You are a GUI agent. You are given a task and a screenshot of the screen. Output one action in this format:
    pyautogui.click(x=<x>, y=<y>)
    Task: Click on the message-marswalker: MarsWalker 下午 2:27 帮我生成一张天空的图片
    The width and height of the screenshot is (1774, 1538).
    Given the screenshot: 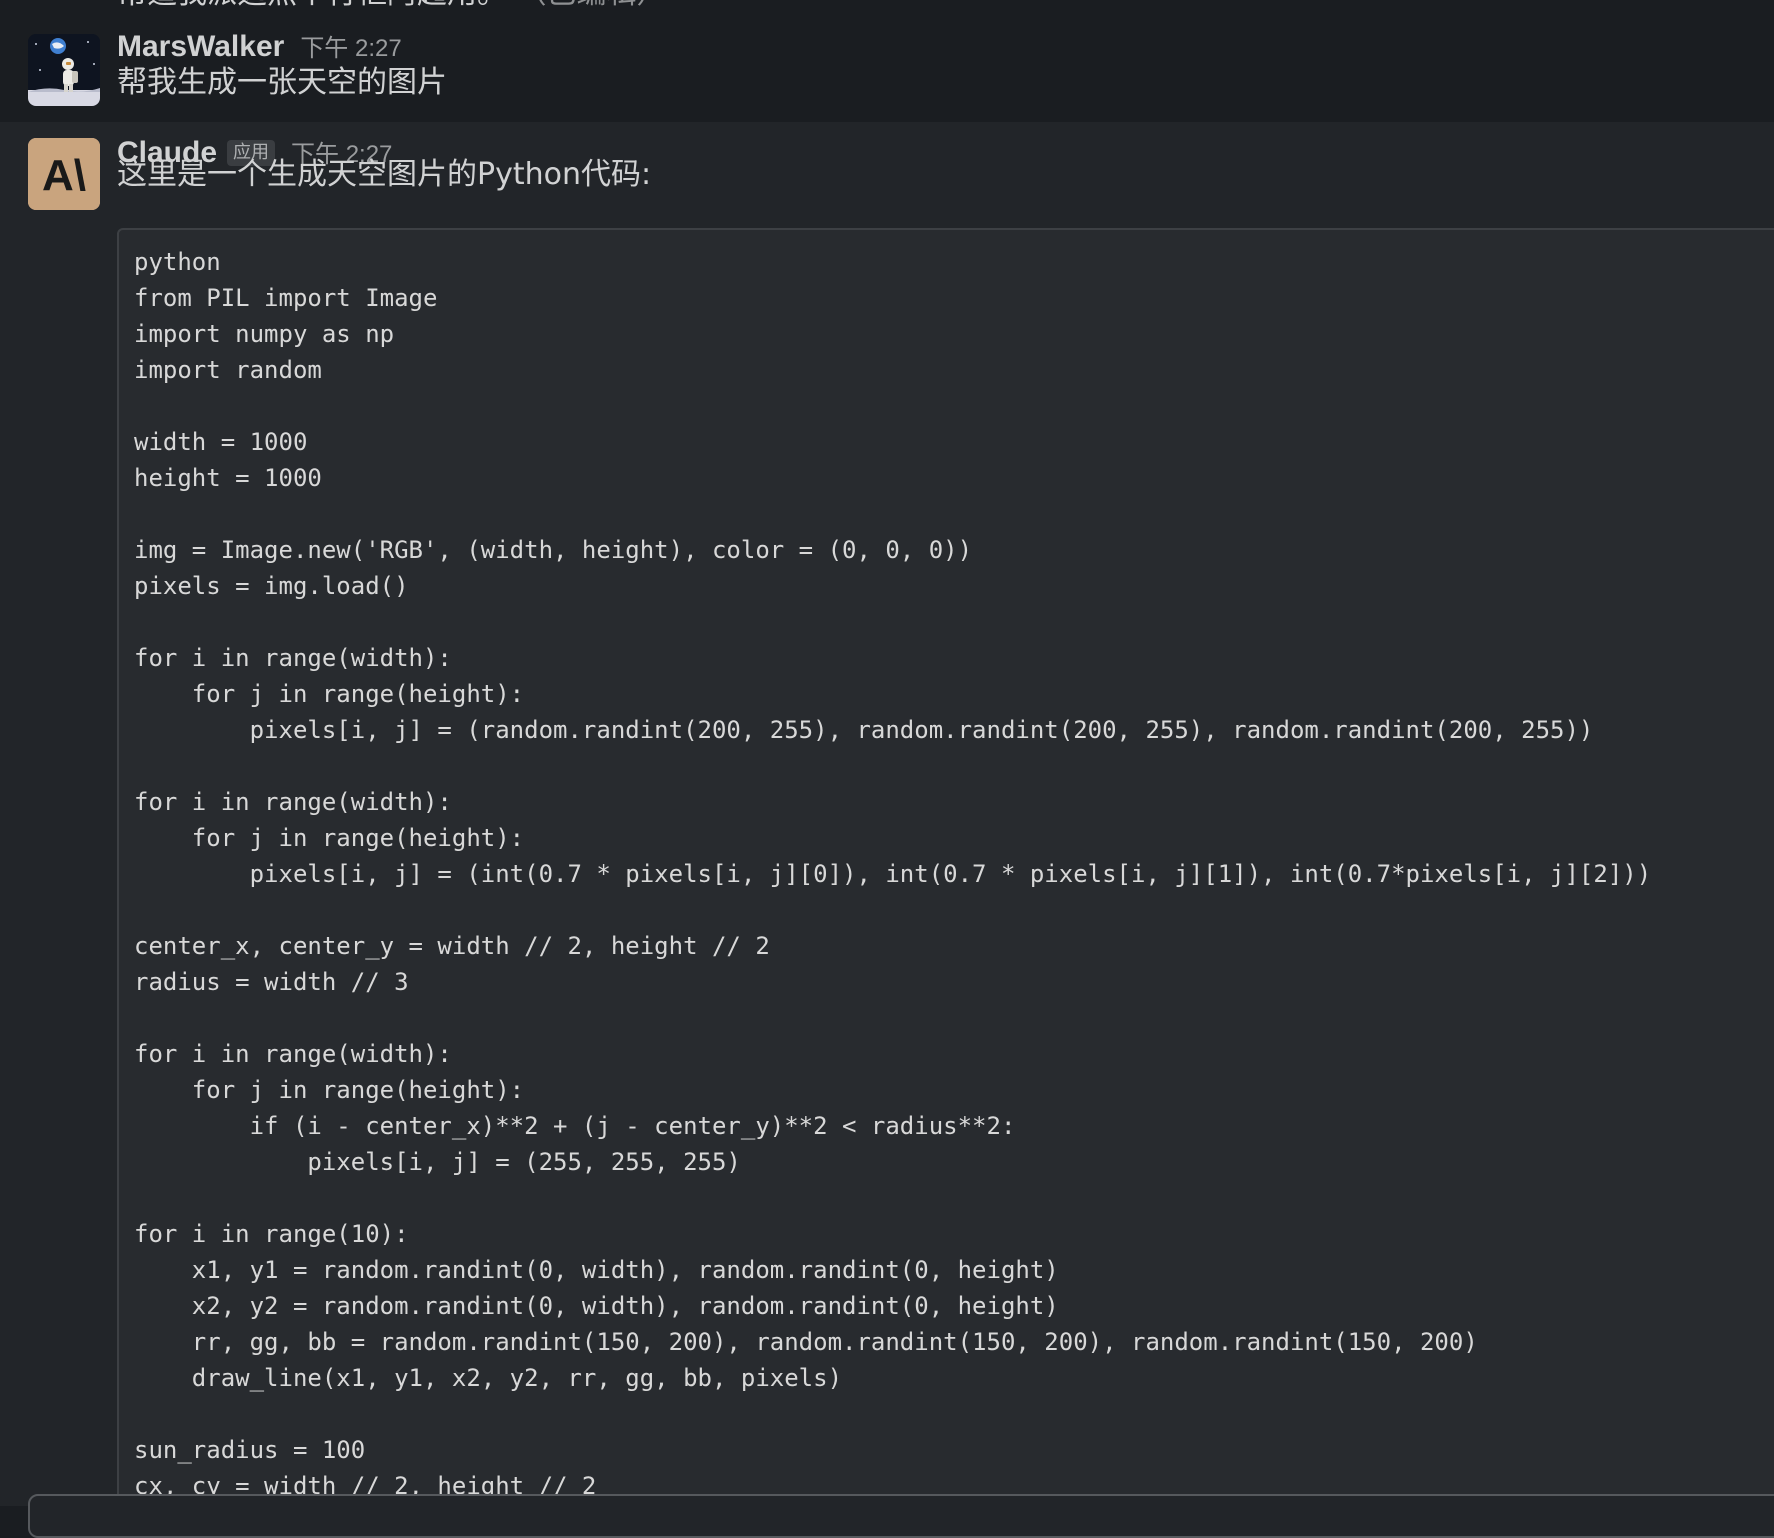 What is the action you would take?
    pyautogui.click(x=887, y=67)
    